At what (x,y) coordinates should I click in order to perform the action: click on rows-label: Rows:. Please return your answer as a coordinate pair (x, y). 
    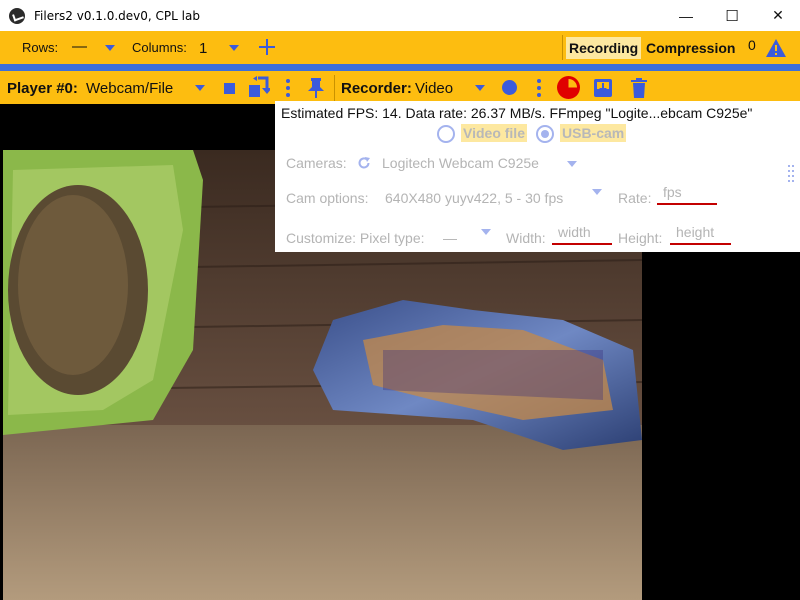
    Looking at the image, I should click on (40, 47).